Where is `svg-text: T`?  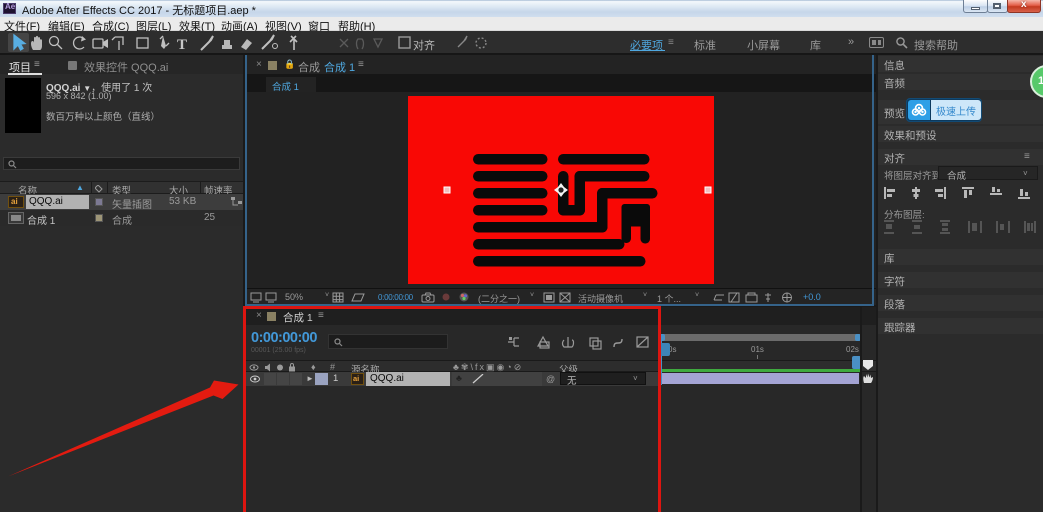 svg-text: T is located at coordinates (182, 45).